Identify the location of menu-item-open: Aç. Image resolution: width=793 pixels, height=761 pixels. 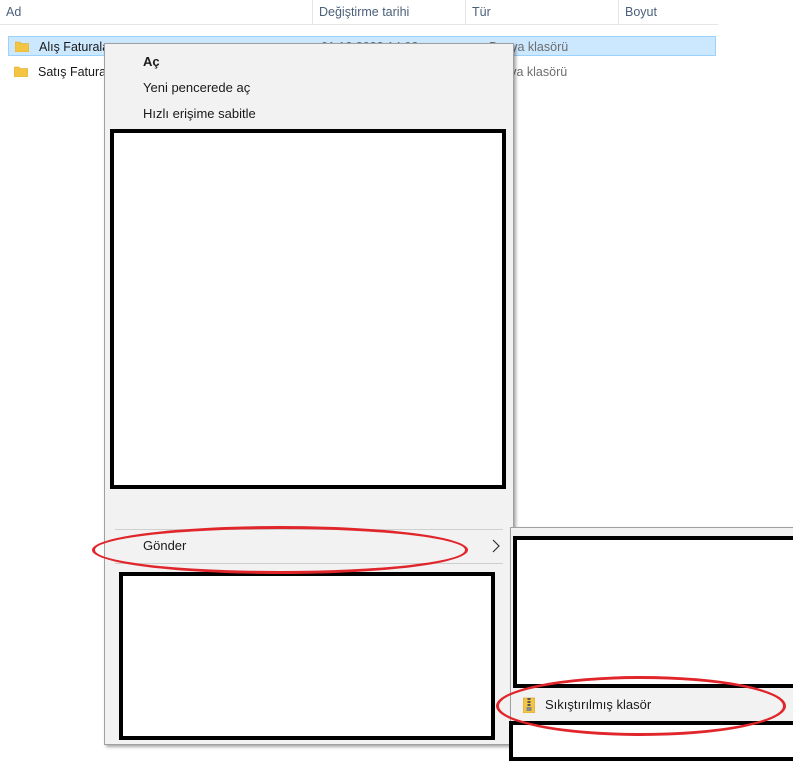
(309, 62).